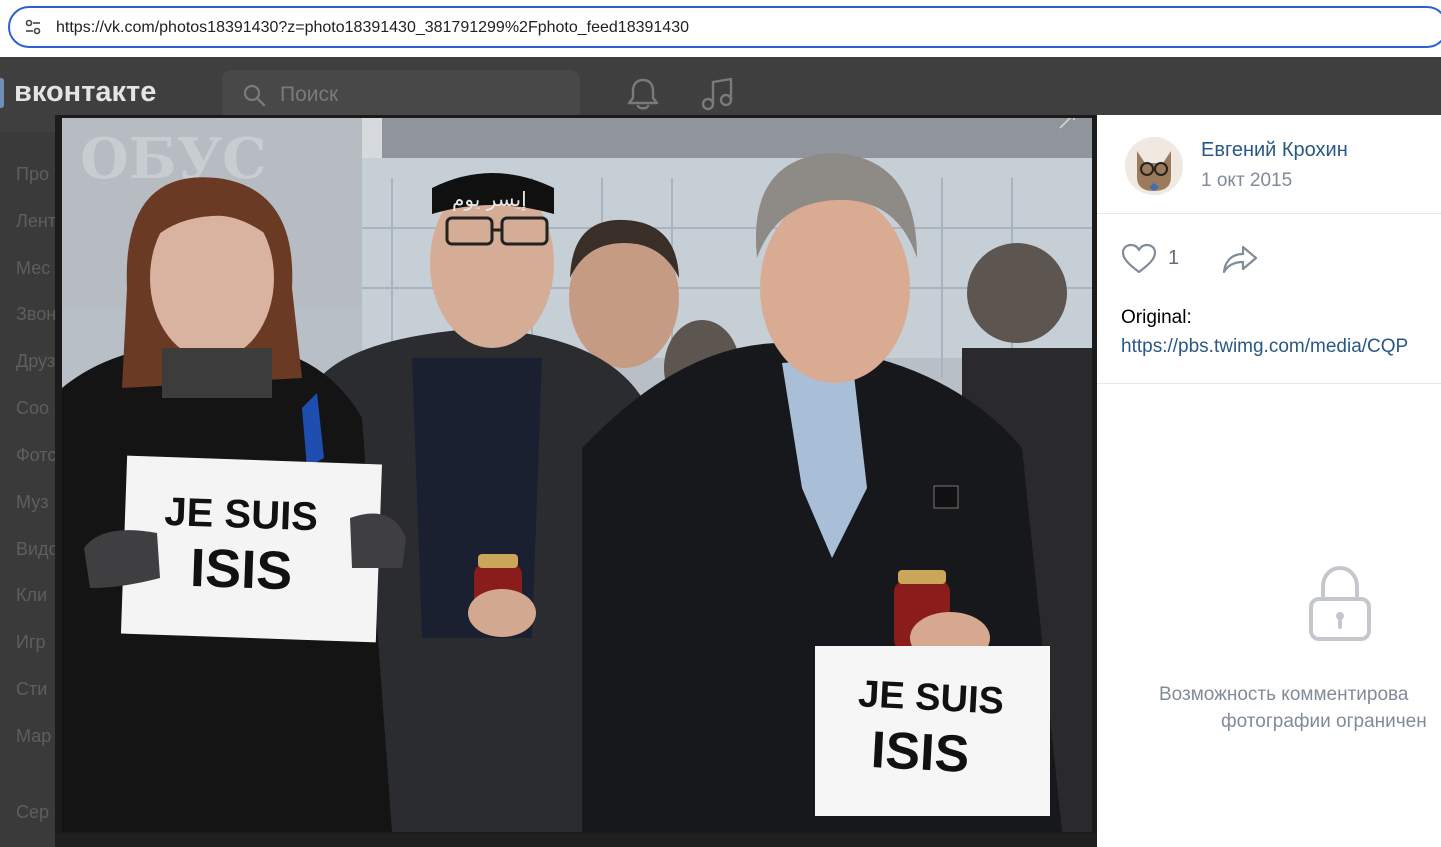 This screenshot has width=1441, height=847. I want to click on sign-left-line2: ISIS, so click(241, 570).